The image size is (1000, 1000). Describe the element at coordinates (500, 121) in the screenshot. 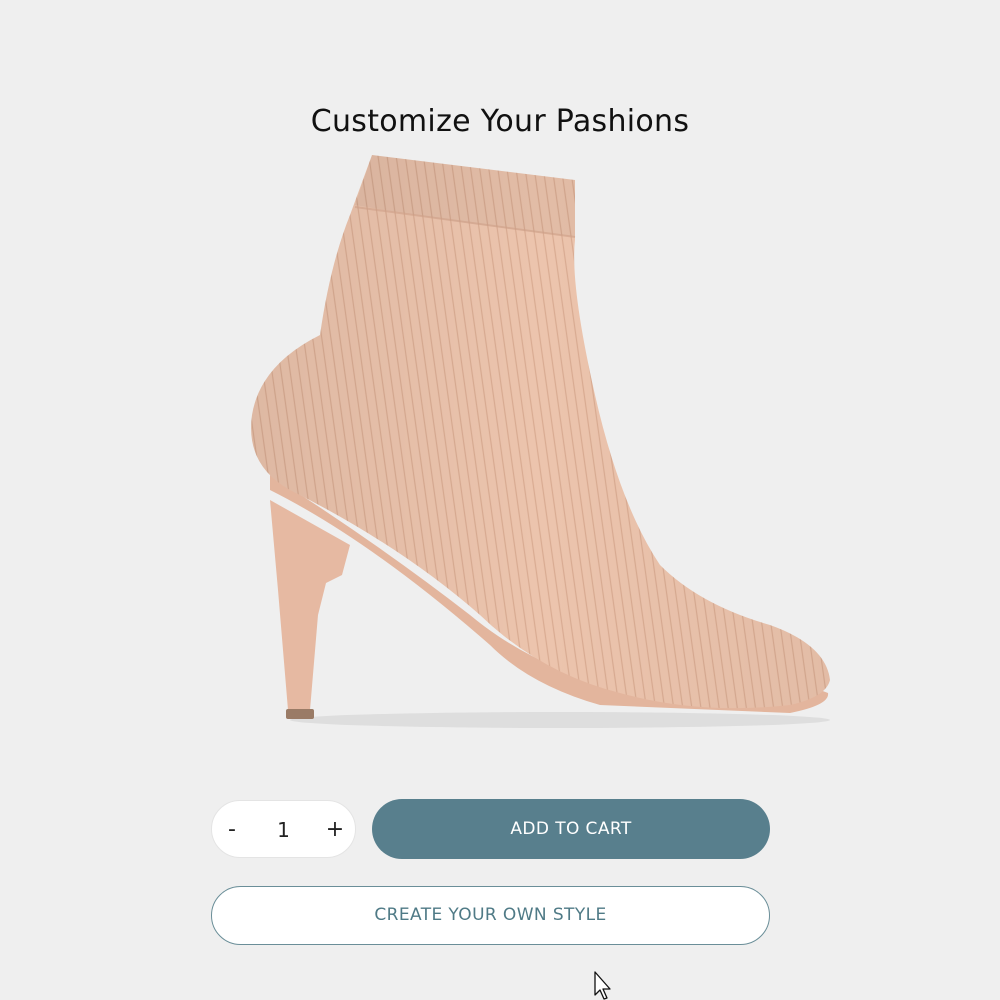

I see `page-title: Customize Your Pashions` at that location.